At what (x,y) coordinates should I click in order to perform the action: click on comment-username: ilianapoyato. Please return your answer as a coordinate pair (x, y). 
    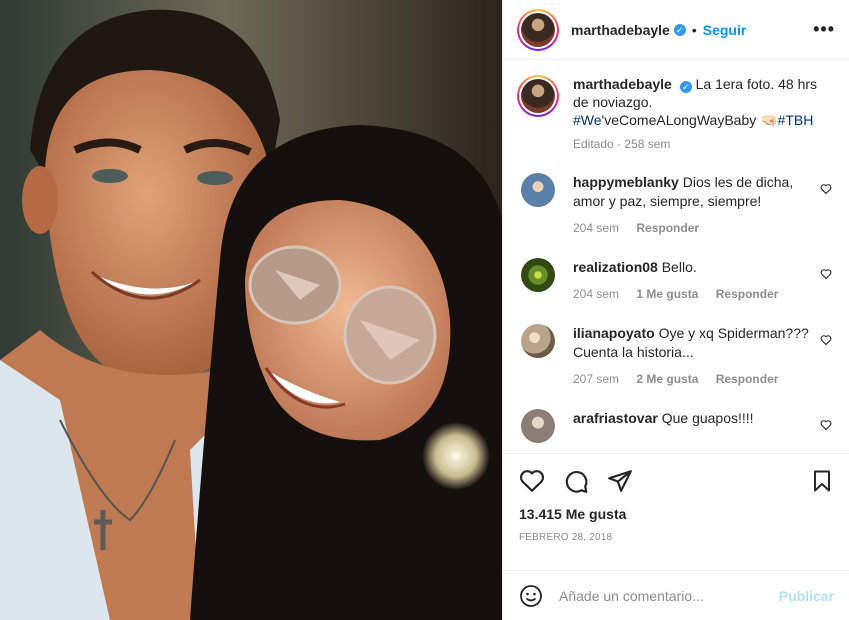
    Looking at the image, I should click on (614, 333).